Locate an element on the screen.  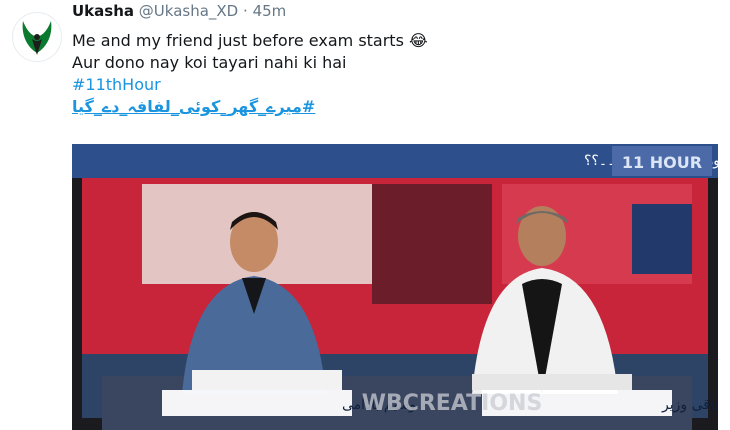
hashtag-urdu: #میرے_گھر_کوئی_لفافہ_دے_گیا is located at coordinates (193, 107).